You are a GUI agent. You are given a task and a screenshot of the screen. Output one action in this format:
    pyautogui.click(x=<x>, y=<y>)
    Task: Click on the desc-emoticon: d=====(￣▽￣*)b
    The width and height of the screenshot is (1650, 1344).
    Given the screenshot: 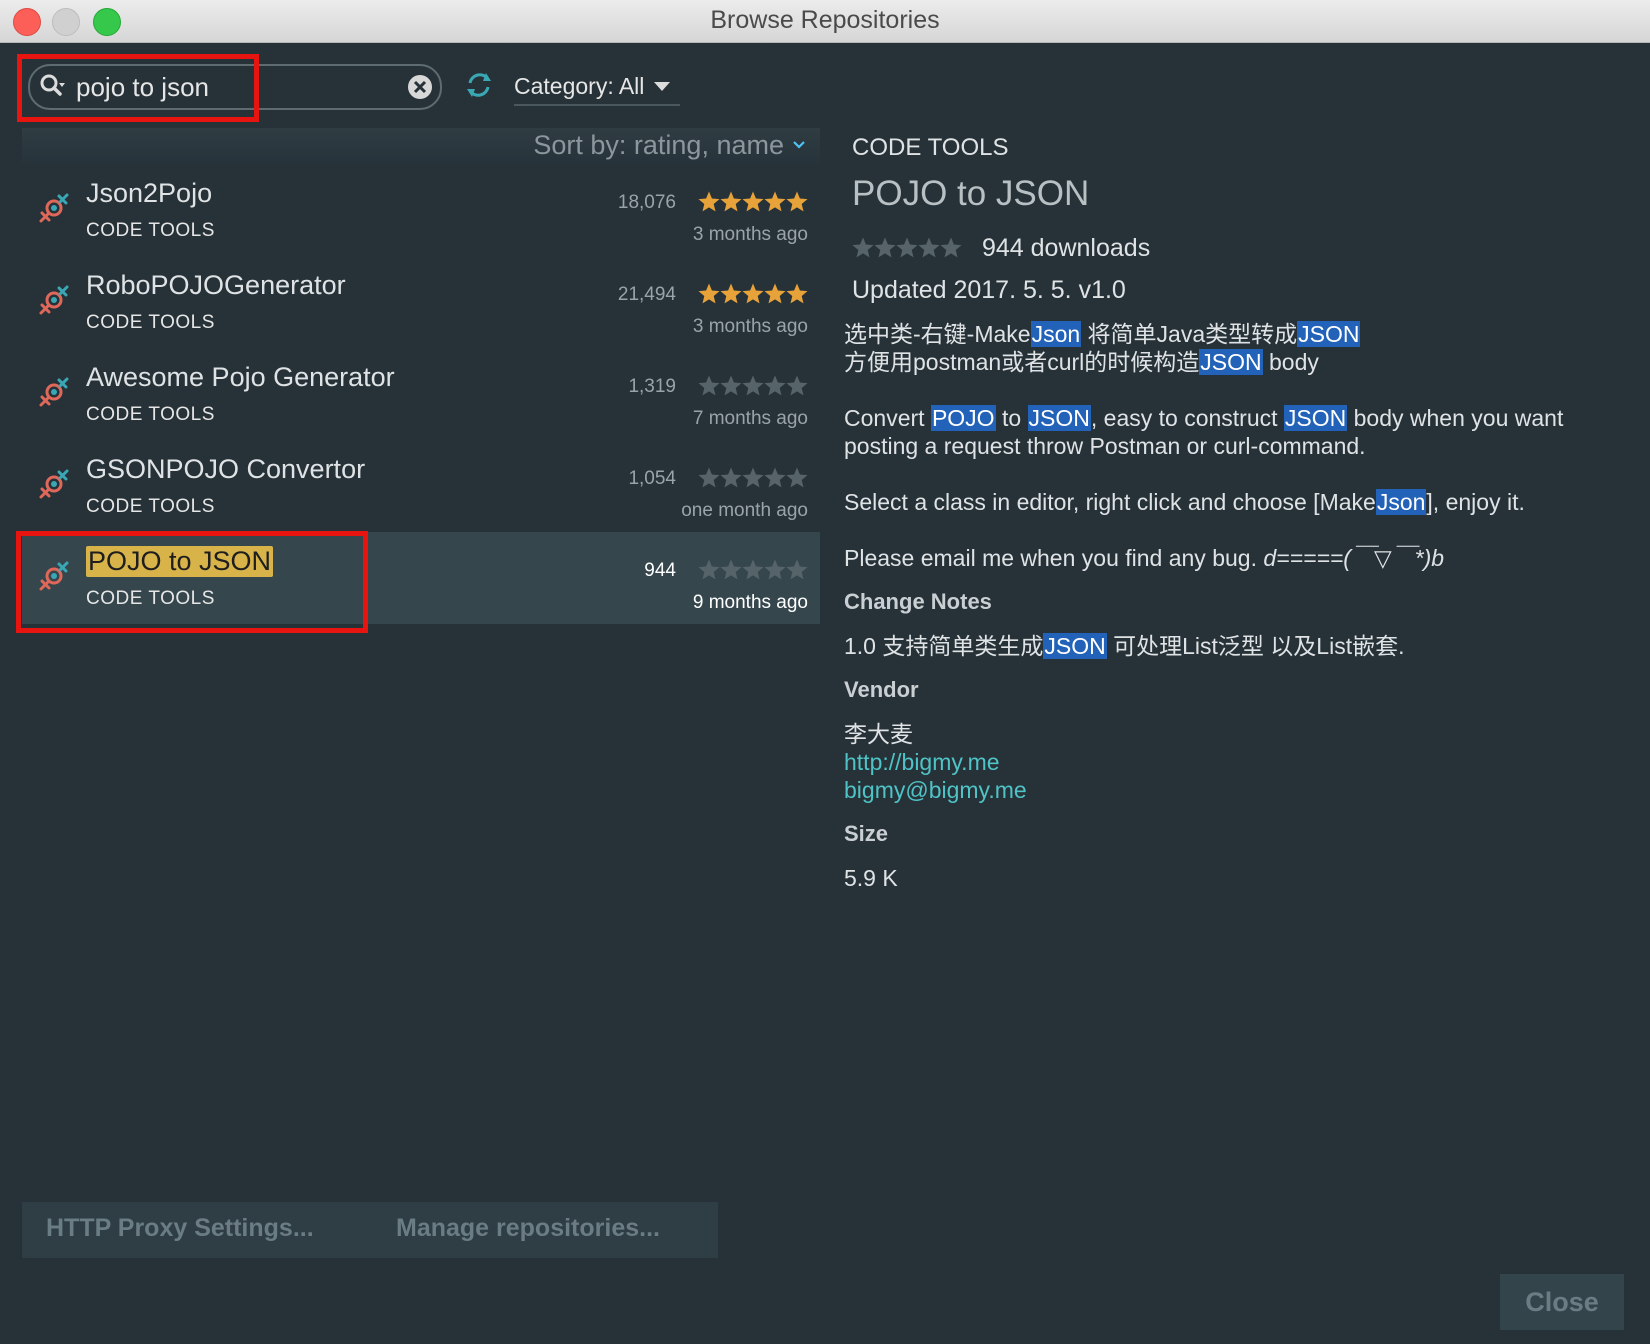 What is the action you would take?
    pyautogui.click(x=1354, y=558)
    